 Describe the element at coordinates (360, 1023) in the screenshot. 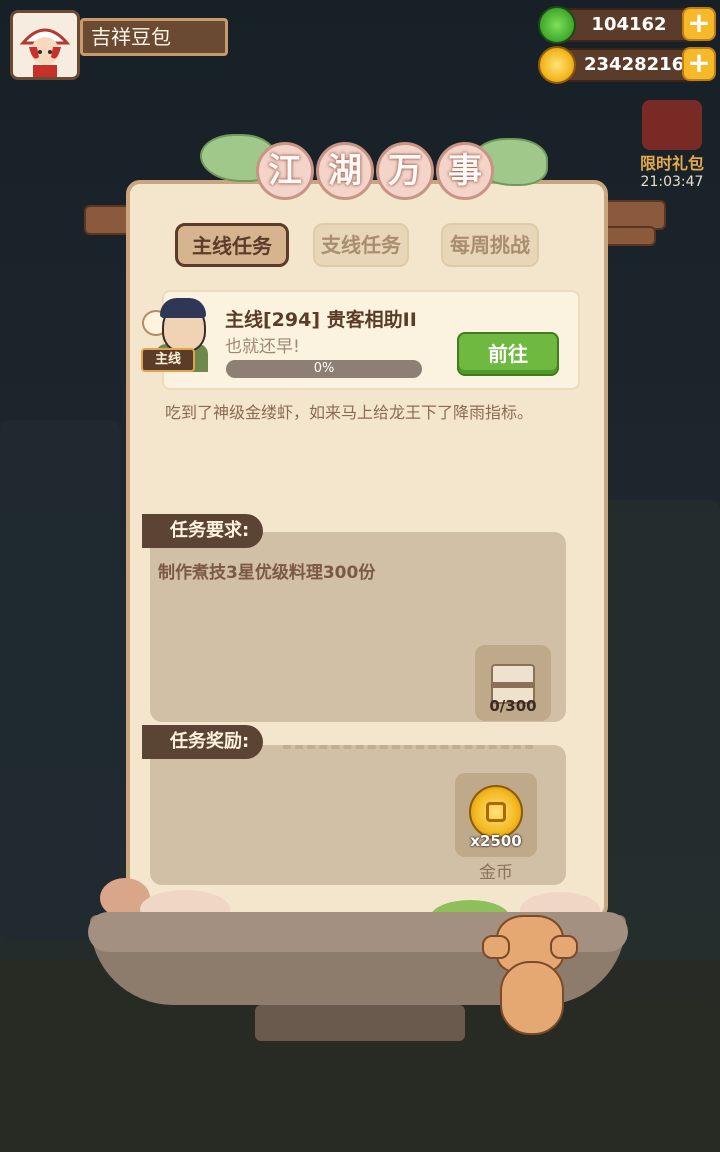

I see `bowl-foot` at that location.